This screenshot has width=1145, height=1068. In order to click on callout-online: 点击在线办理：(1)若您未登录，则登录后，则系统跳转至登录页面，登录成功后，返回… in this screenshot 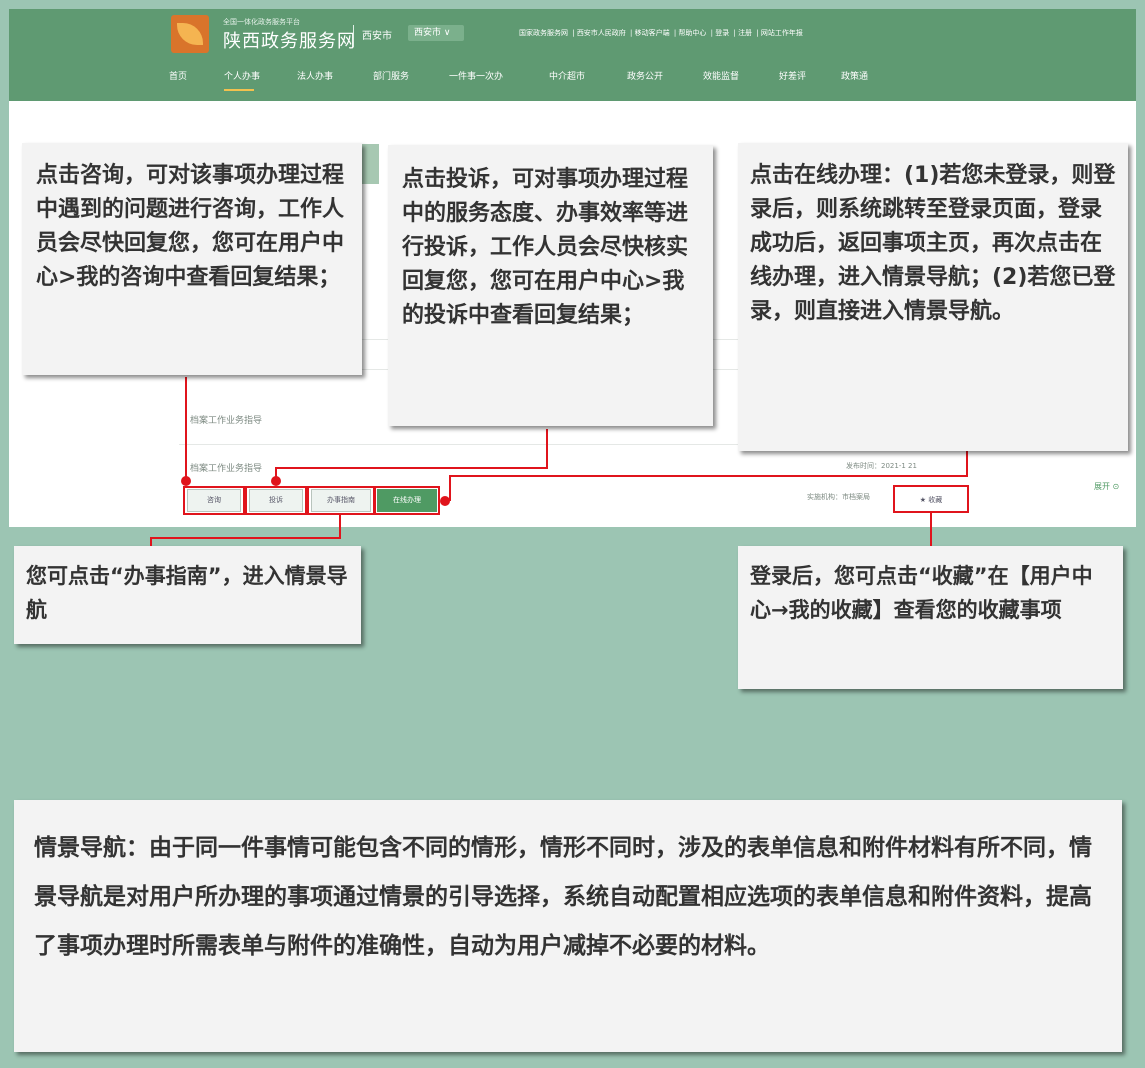, I will do `click(933, 297)`.